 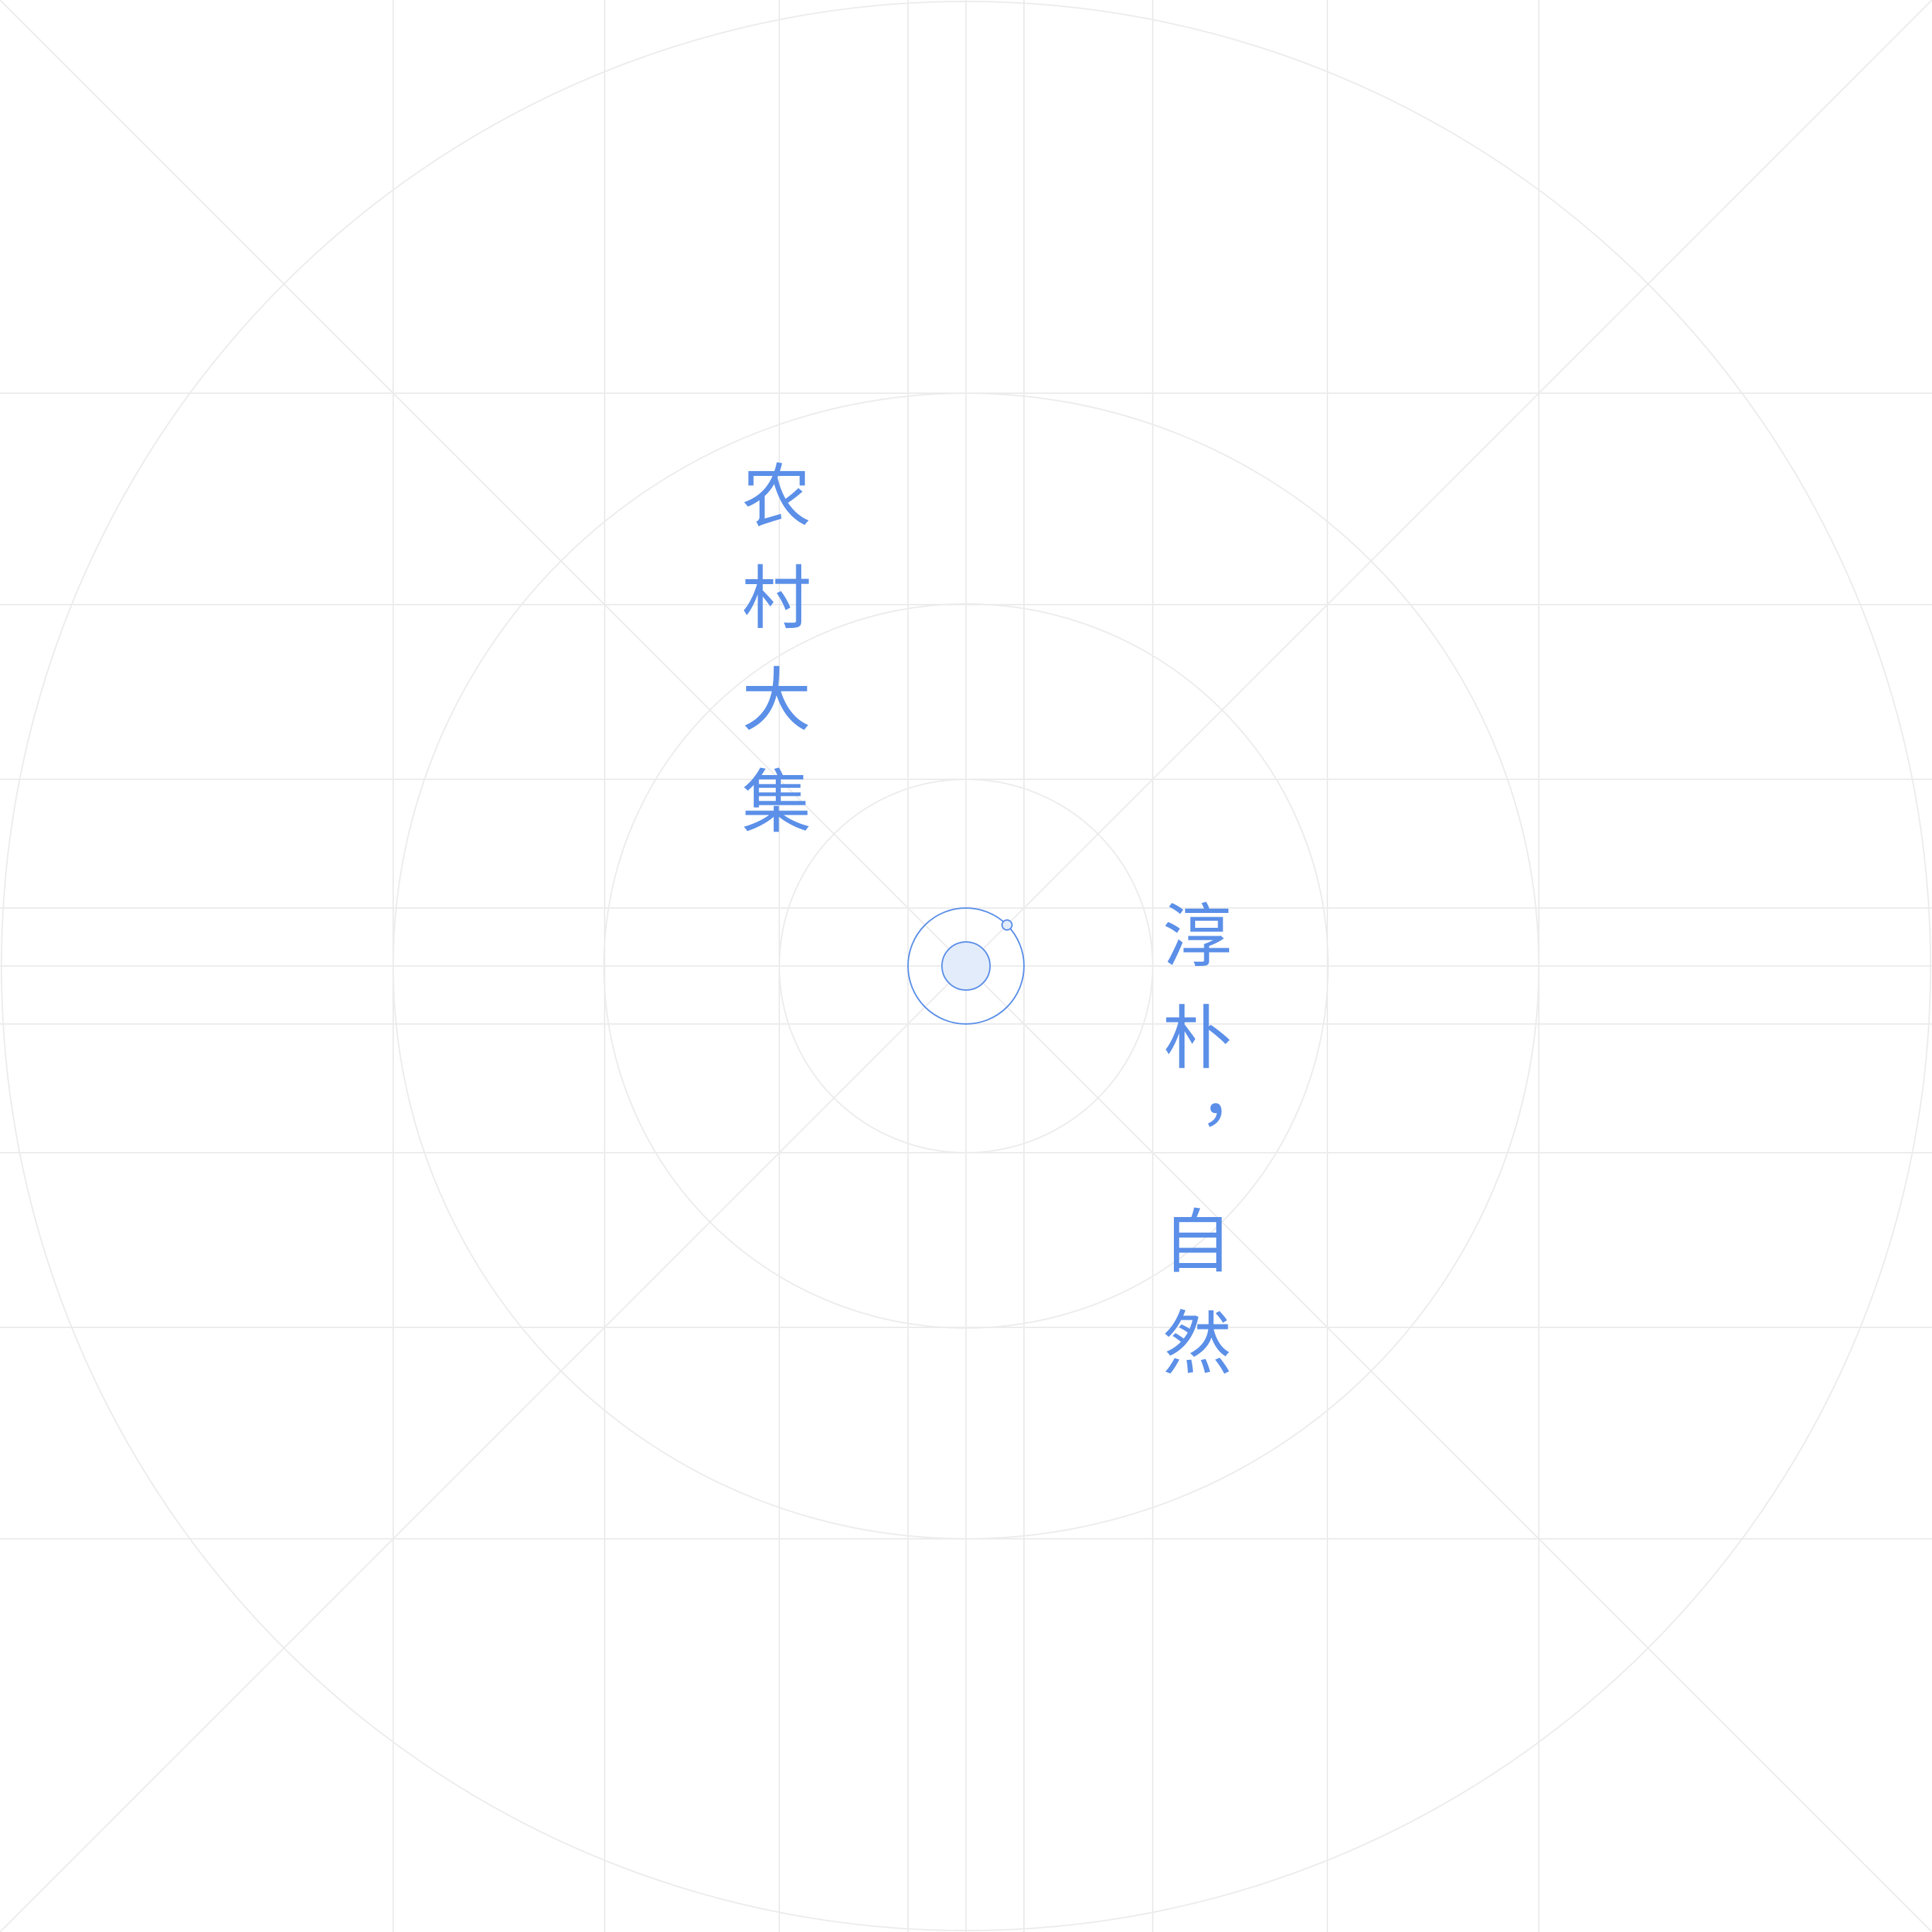 I want to click on vertical-title-left: 农村大集, so click(x=770, y=663).